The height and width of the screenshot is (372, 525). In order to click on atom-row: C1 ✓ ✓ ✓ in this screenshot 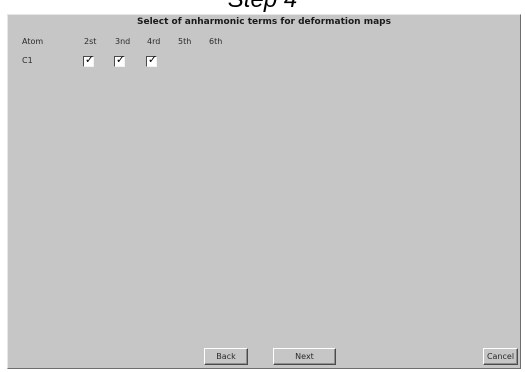, I will do `click(264, 62)`.